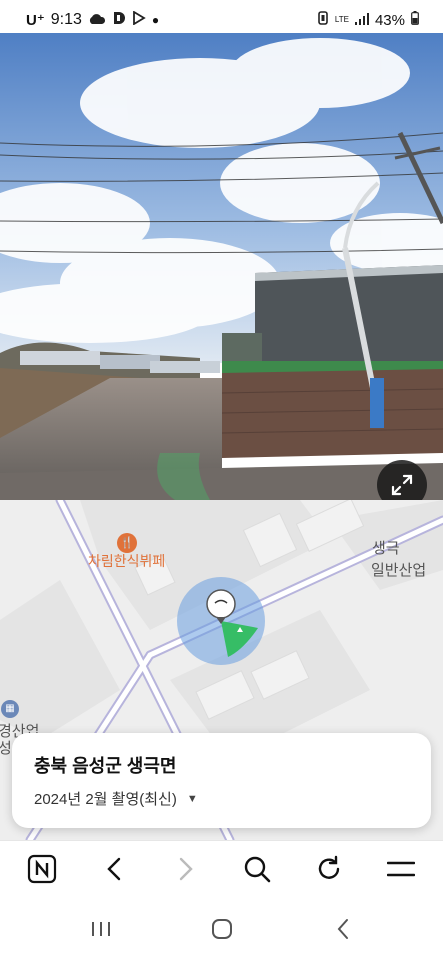 This screenshot has height=960, width=443. I want to click on system-home-button, so click(222, 931).